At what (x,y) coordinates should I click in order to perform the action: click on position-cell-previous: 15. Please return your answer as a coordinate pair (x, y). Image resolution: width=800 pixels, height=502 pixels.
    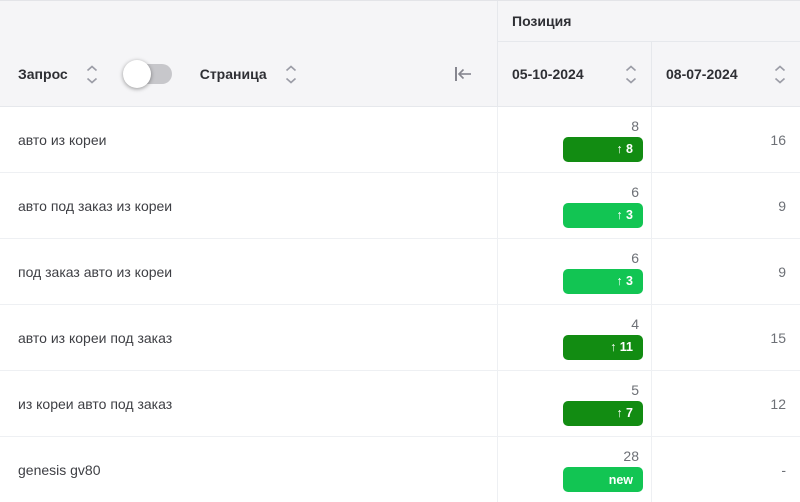
    Looking at the image, I should click on (726, 337).